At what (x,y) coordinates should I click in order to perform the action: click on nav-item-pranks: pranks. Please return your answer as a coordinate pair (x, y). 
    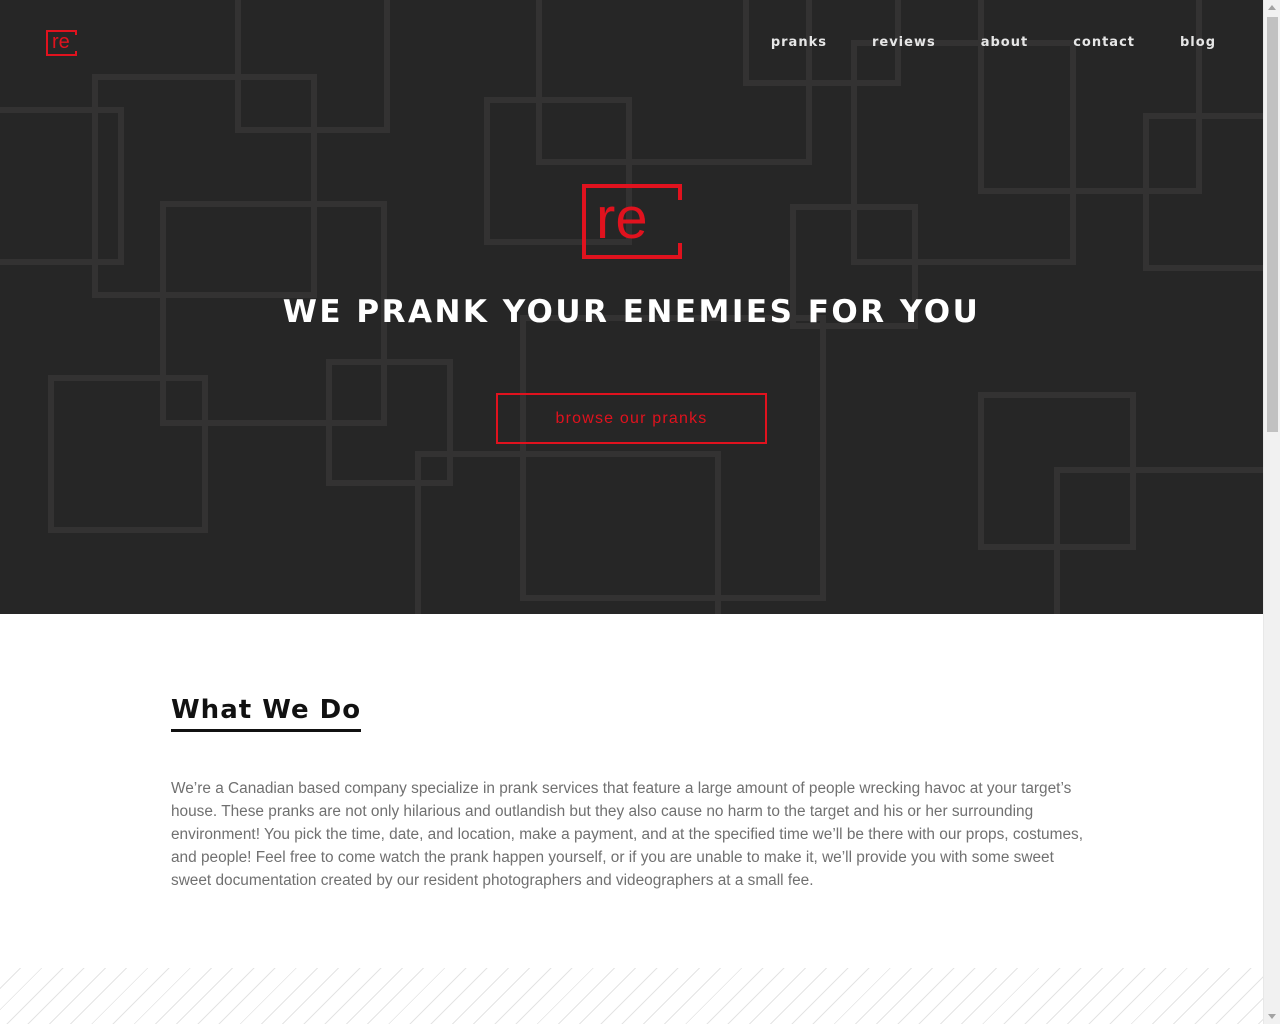
    Looking at the image, I should click on (799, 42).